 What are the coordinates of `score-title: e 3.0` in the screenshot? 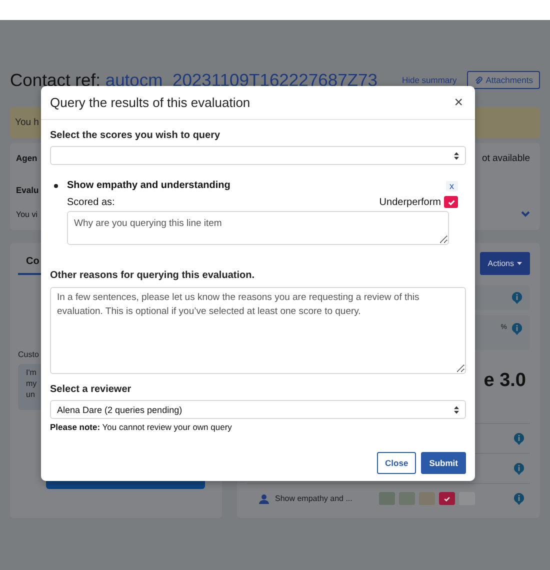 It's located at (505, 381).